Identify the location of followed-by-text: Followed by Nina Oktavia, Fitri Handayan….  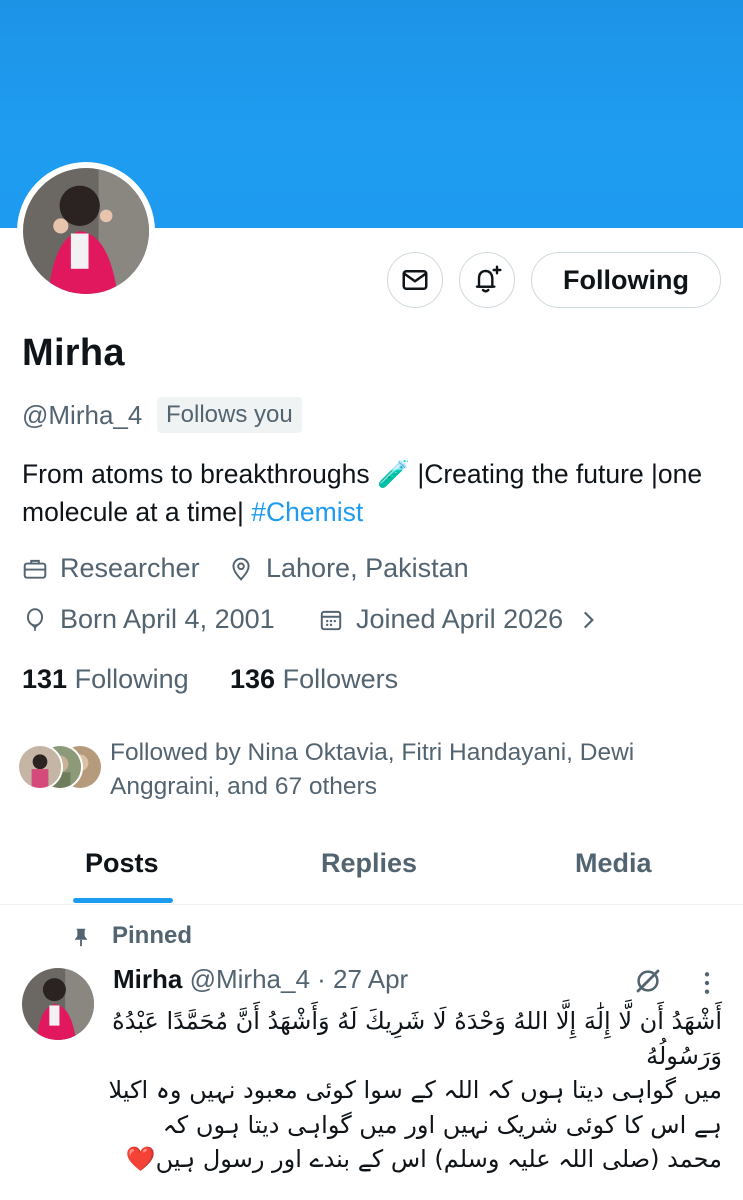
(410, 770).